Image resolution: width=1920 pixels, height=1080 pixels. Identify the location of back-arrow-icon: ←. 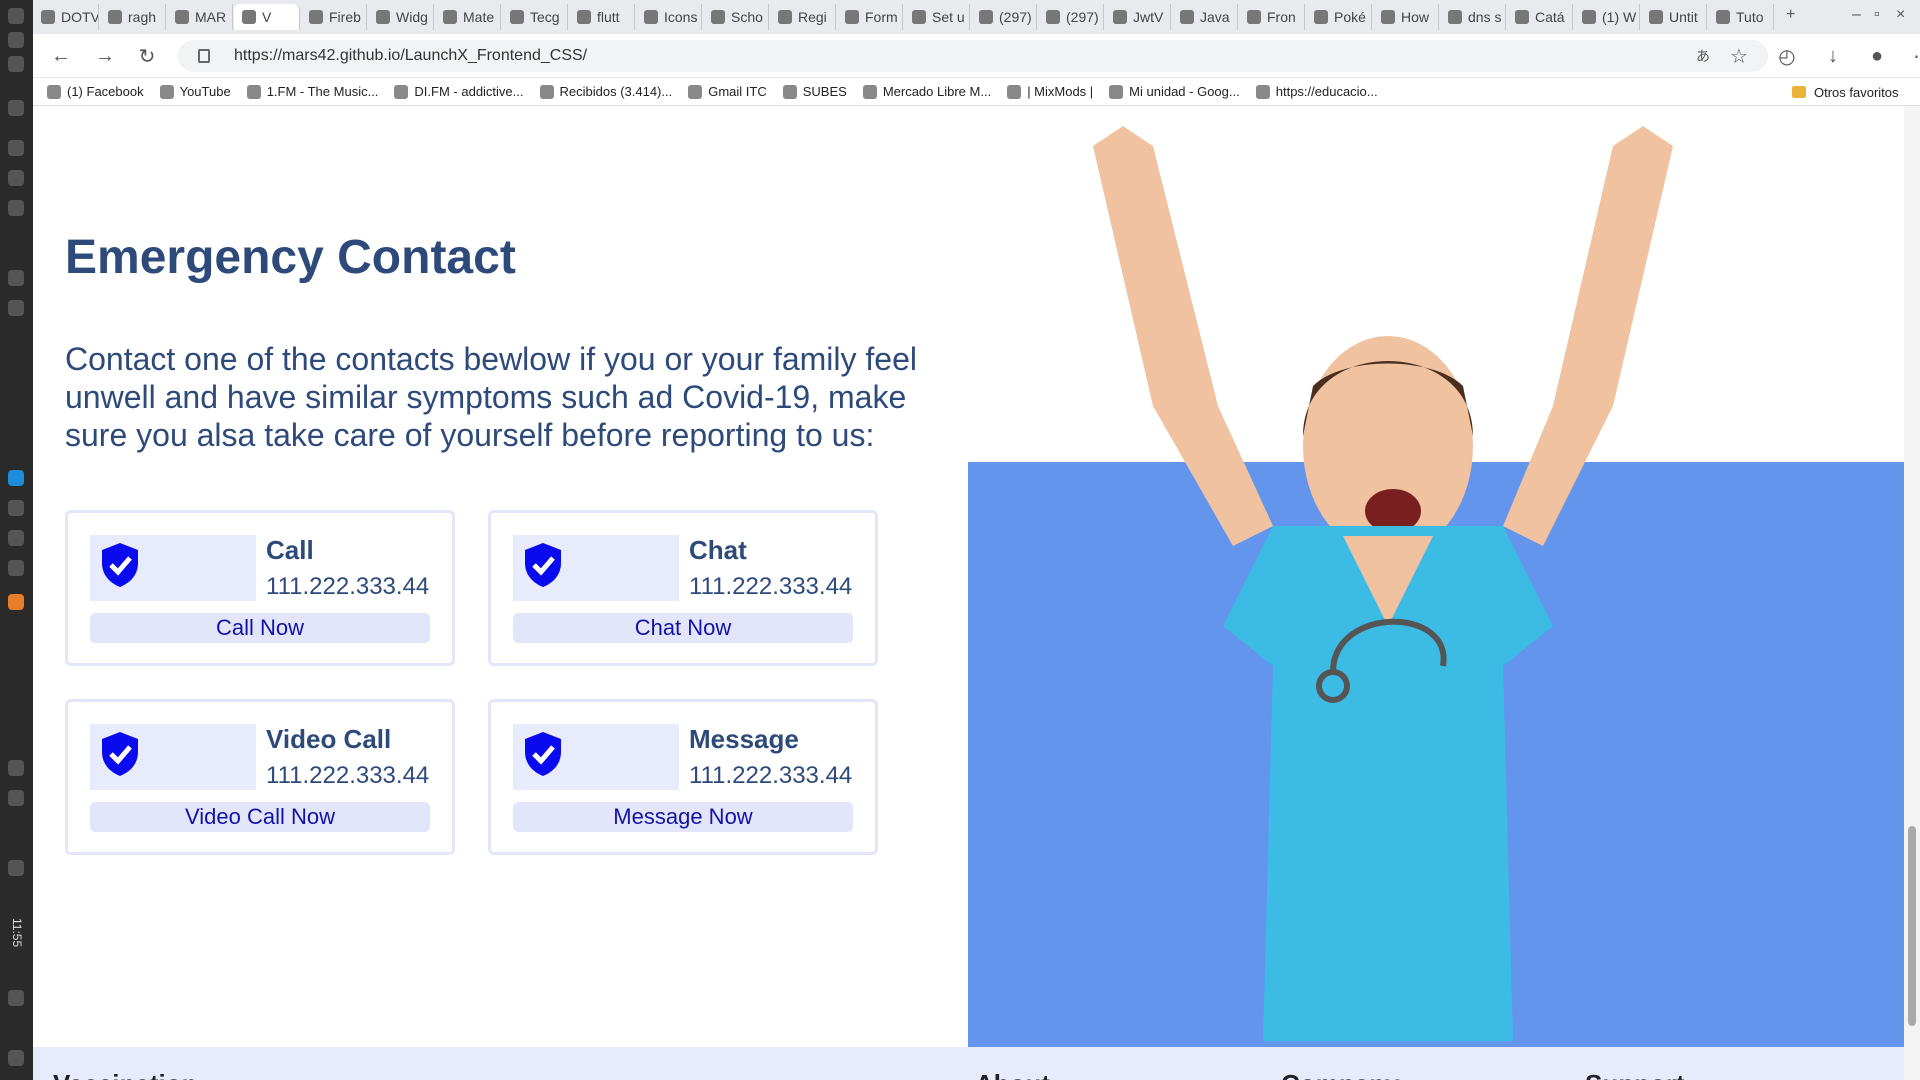
(61, 56).